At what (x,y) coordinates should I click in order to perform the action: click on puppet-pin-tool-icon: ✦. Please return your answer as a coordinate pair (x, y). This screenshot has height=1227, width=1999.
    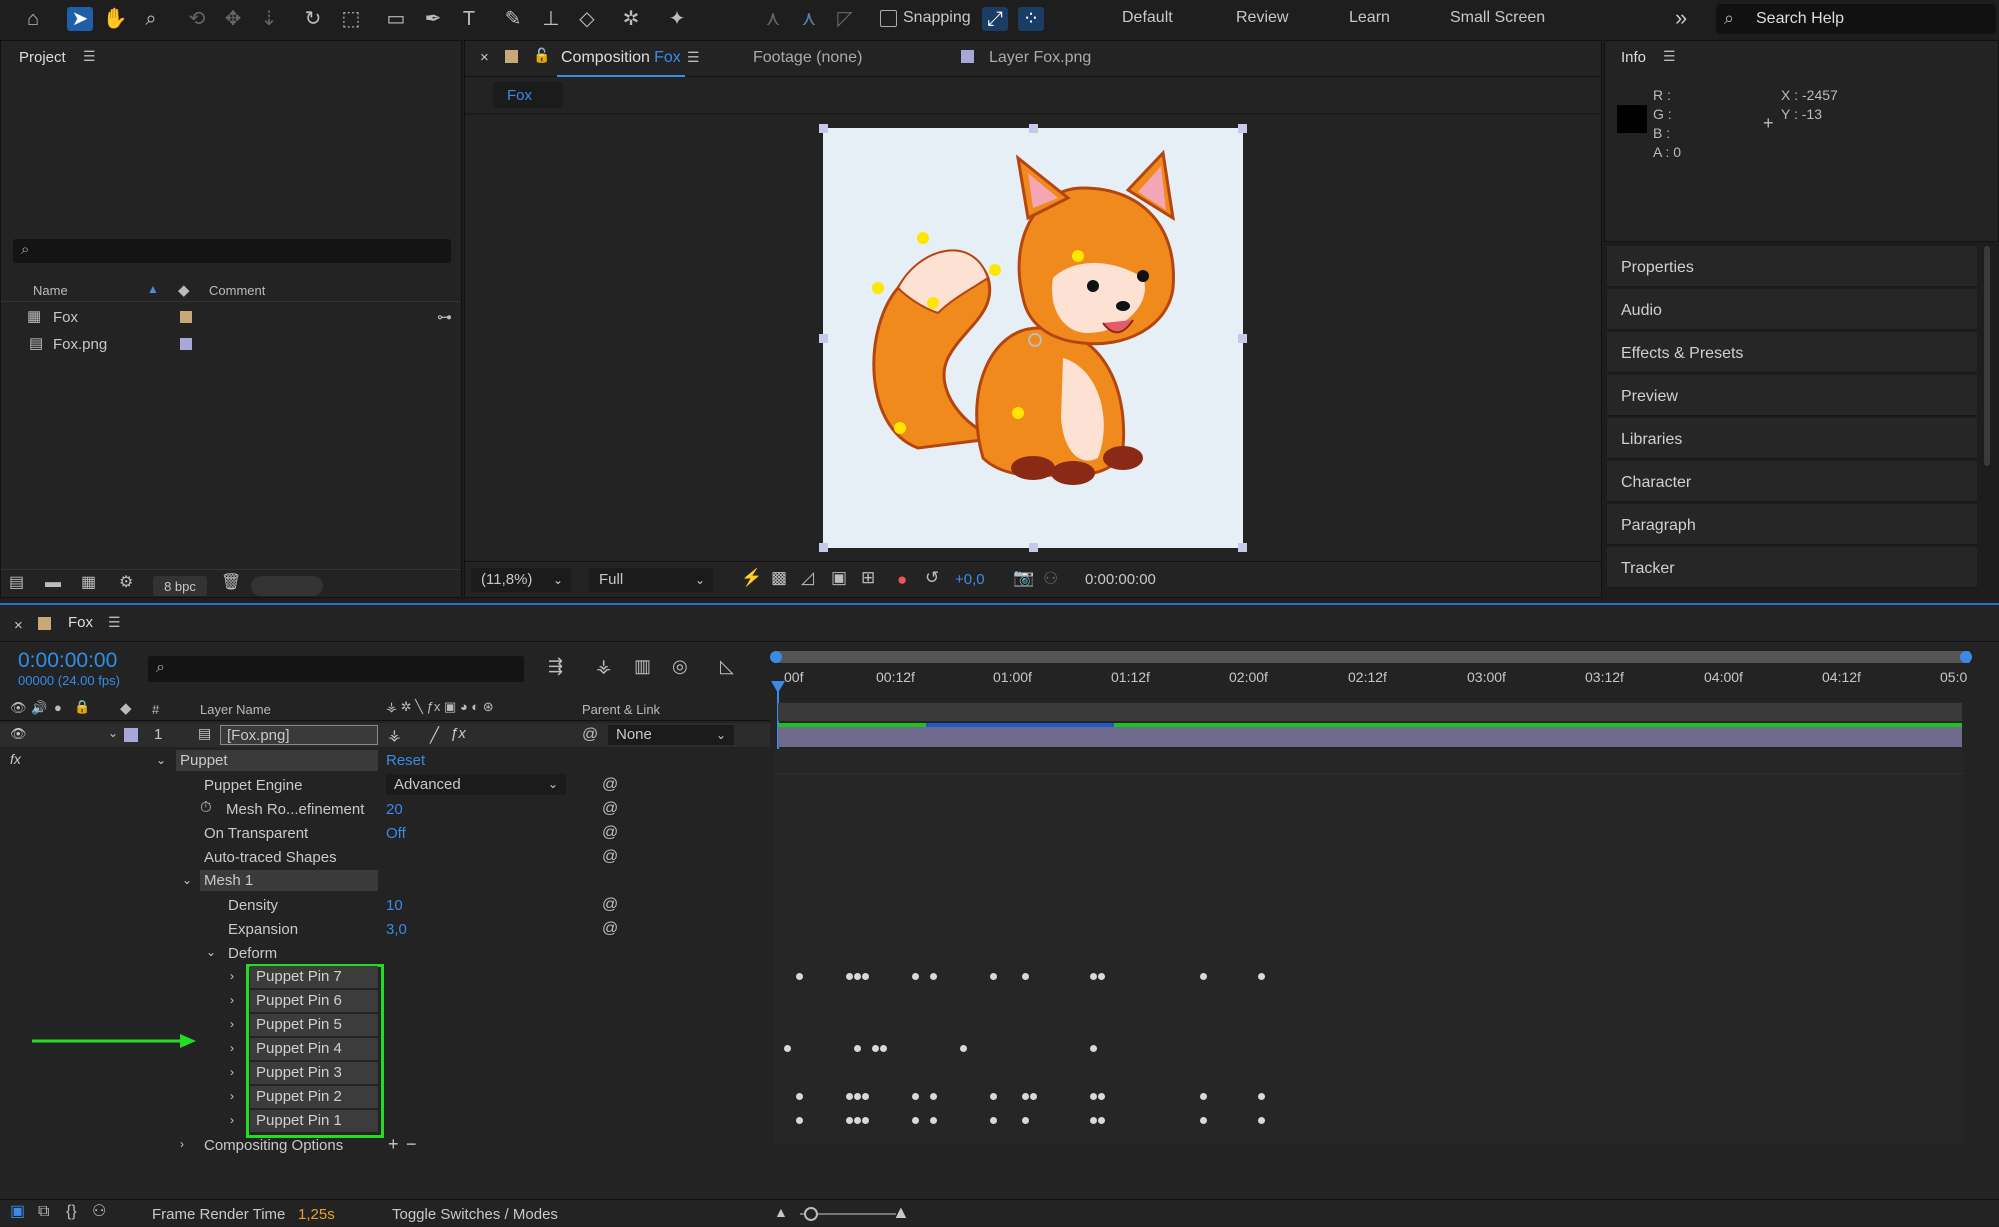
    Looking at the image, I should click on (677, 19).